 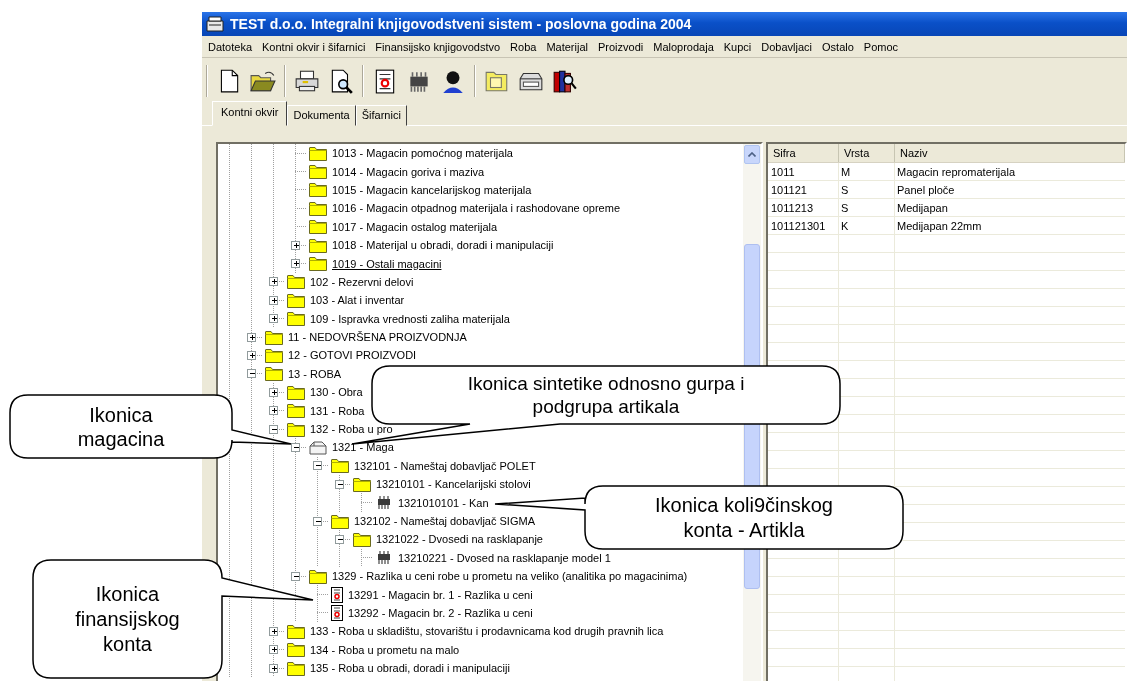 What do you see at coordinates (926, 190) in the screenshot?
I see `table-cell-text: Panel ploče` at bounding box center [926, 190].